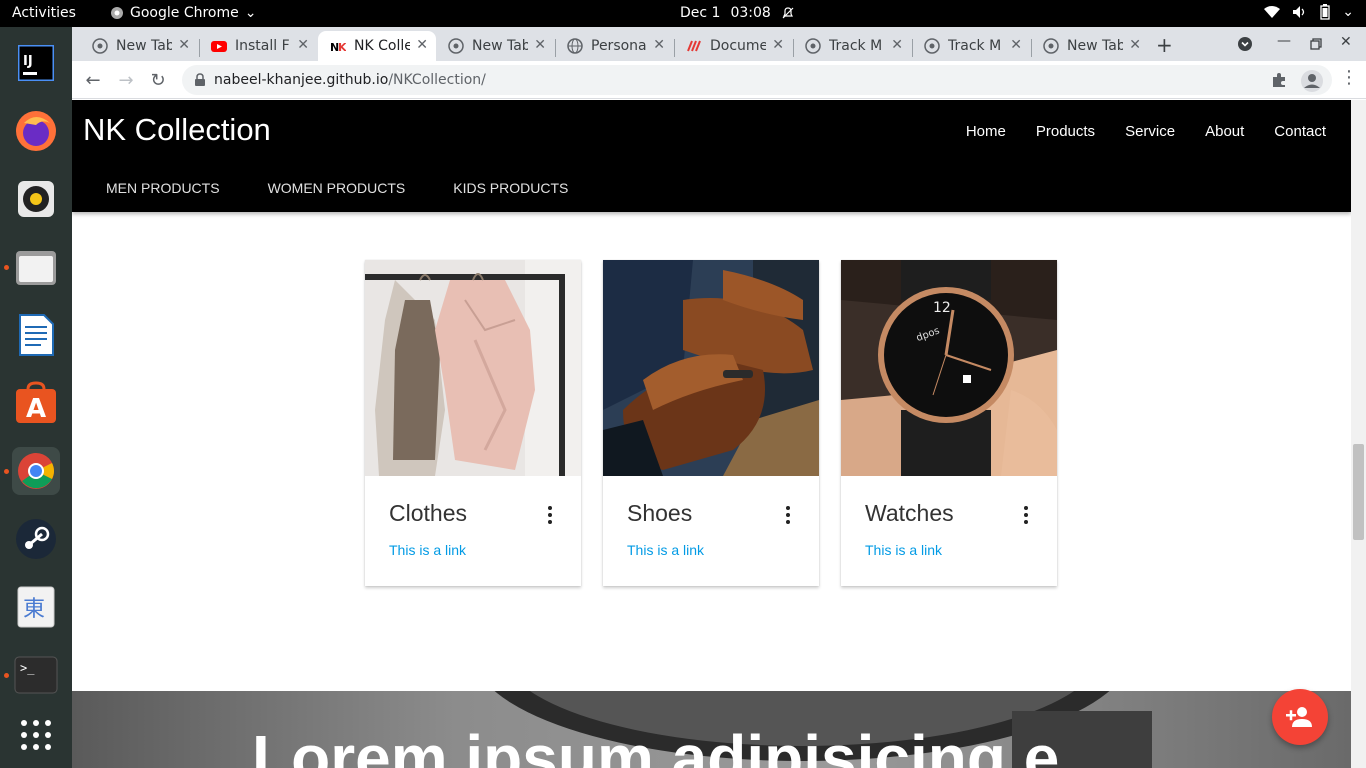 The image size is (1366, 768). What do you see at coordinates (36, 409) in the screenshot?
I see `svg-text: A` at bounding box center [36, 409].